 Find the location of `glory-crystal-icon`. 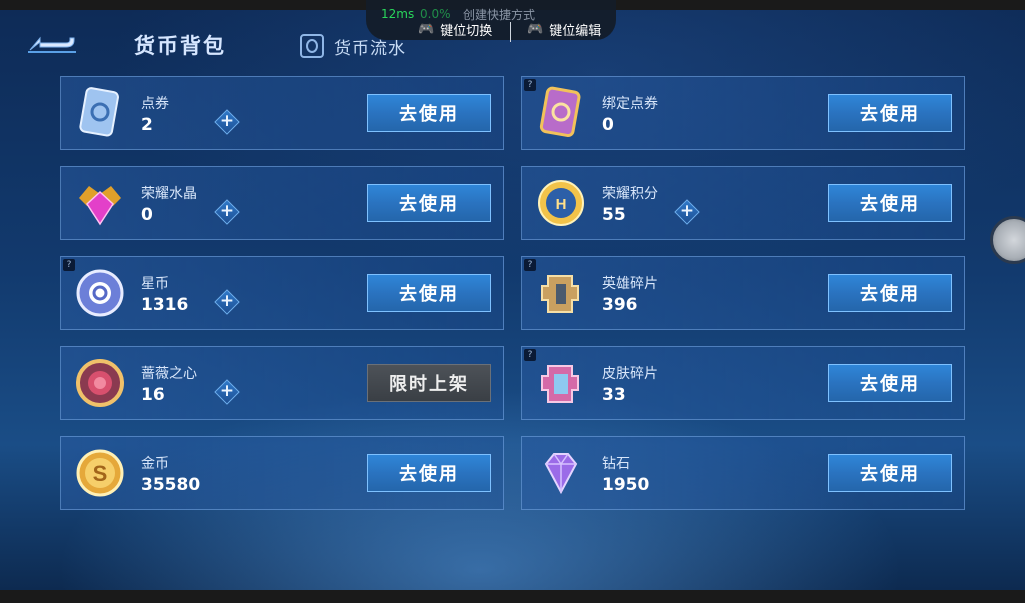

glory-crystal-icon is located at coordinates (100, 206).